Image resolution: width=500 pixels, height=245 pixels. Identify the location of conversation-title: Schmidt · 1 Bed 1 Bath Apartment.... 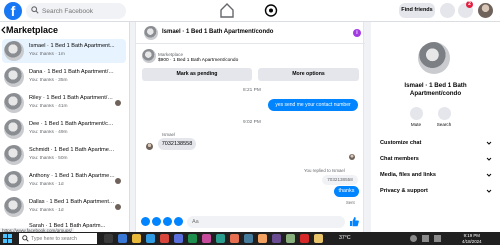
(72, 150).